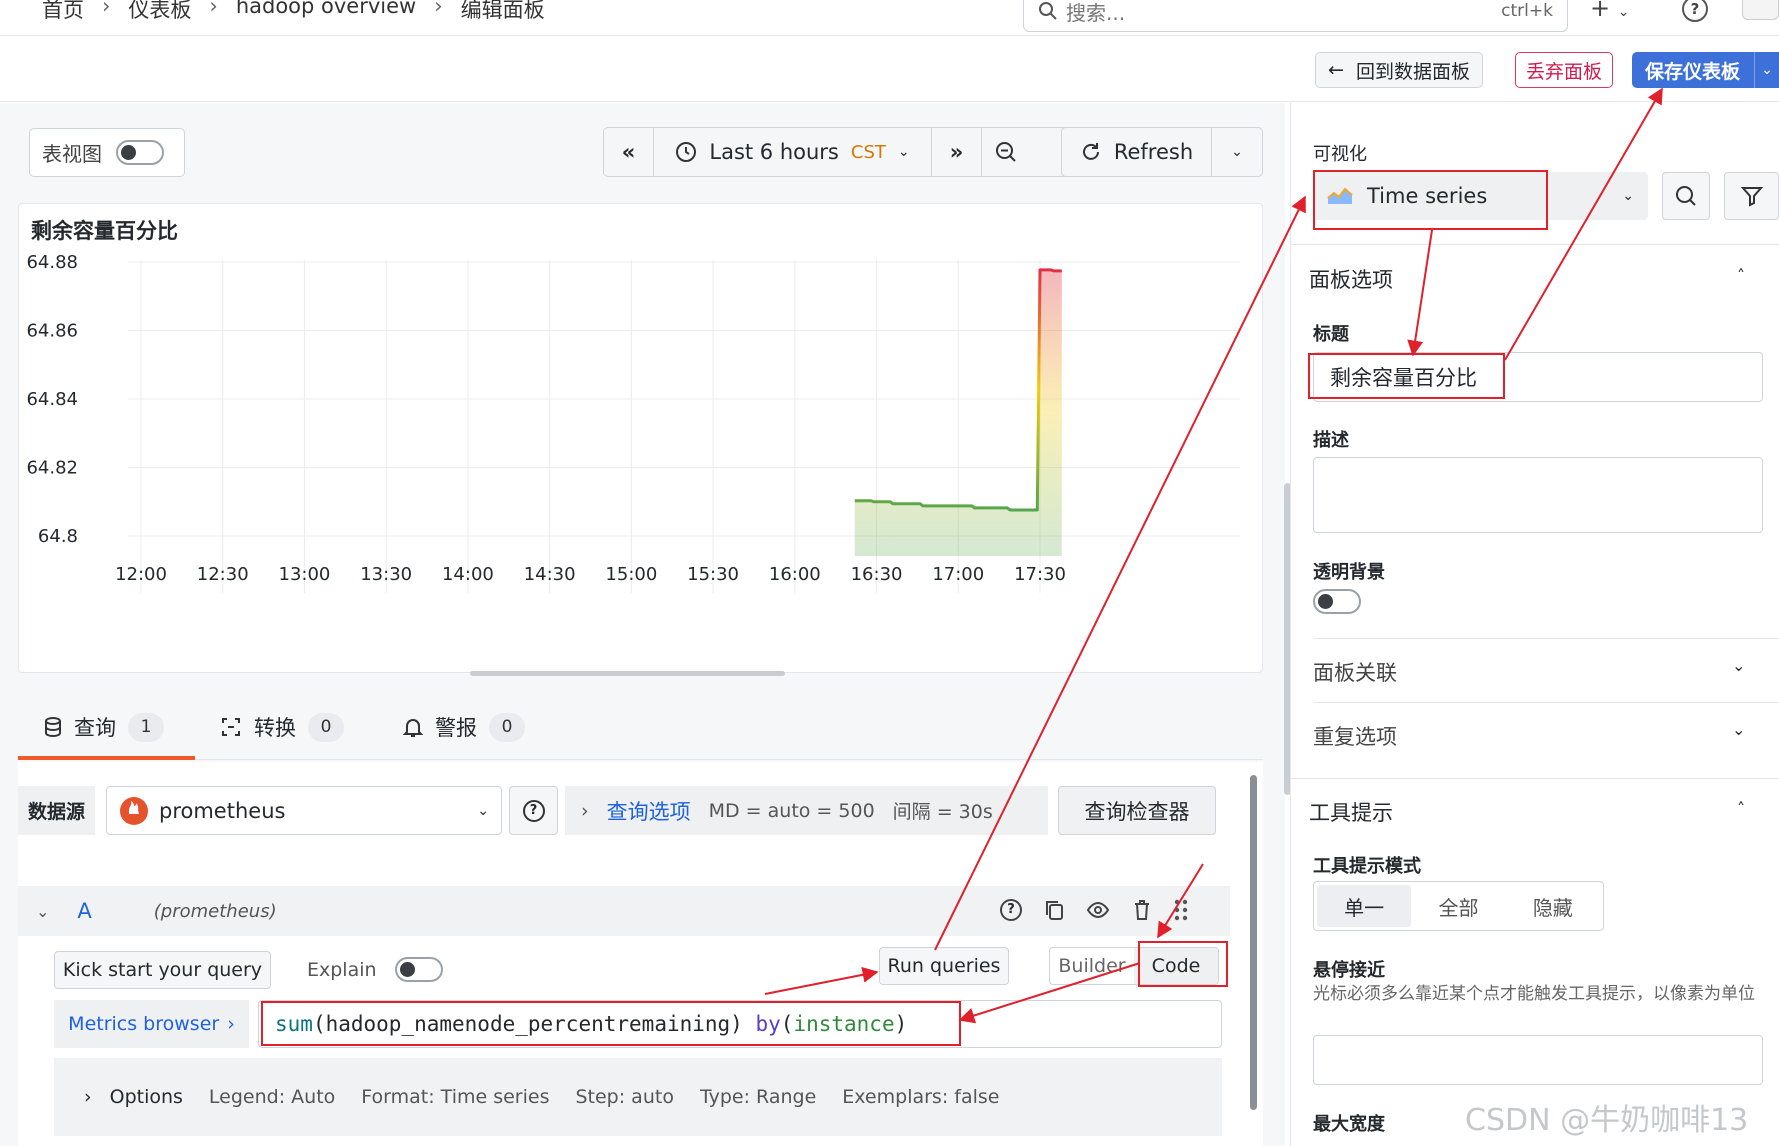 This screenshot has height=1146, width=1779. I want to click on discard-panel-button: 丢弃面板, so click(1564, 70).